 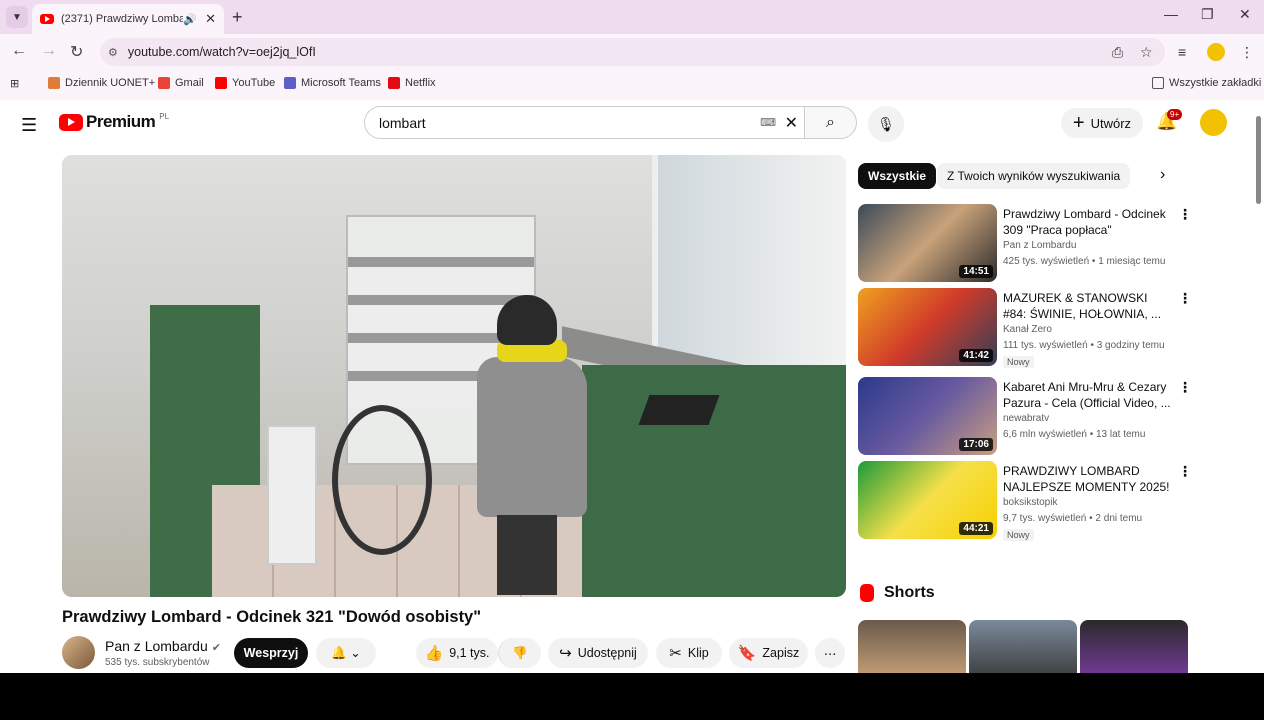 What do you see at coordinates (976, 528) in the screenshot?
I see `duration-badge: 44:21` at bounding box center [976, 528].